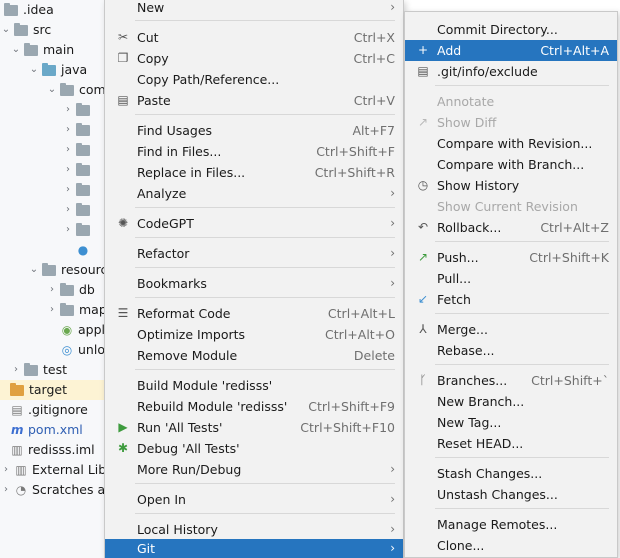 This screenshot has height=558, width=620. What do you see at coordinates (57, 70) in the screenshot?
I see `tree-item-java: ⌄ java` at bounding box center [57, 70].